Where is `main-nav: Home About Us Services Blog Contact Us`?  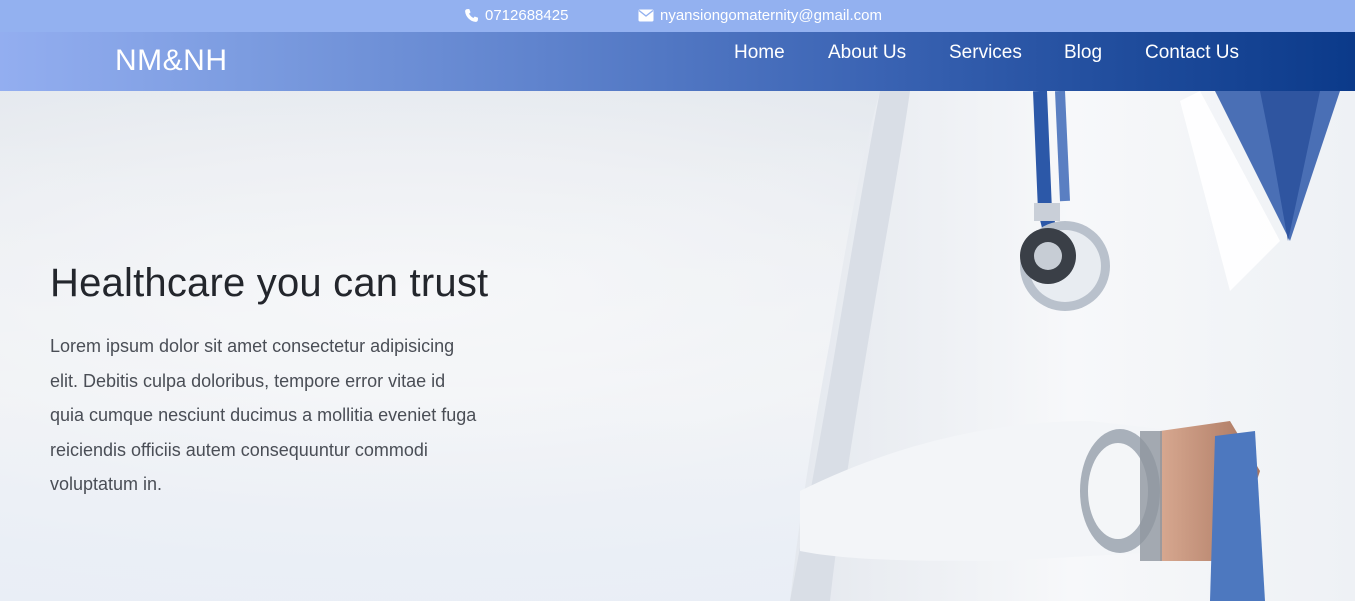
main-nav: Home About Us Services Blog Contact Us is located at coordinates (986, 53).